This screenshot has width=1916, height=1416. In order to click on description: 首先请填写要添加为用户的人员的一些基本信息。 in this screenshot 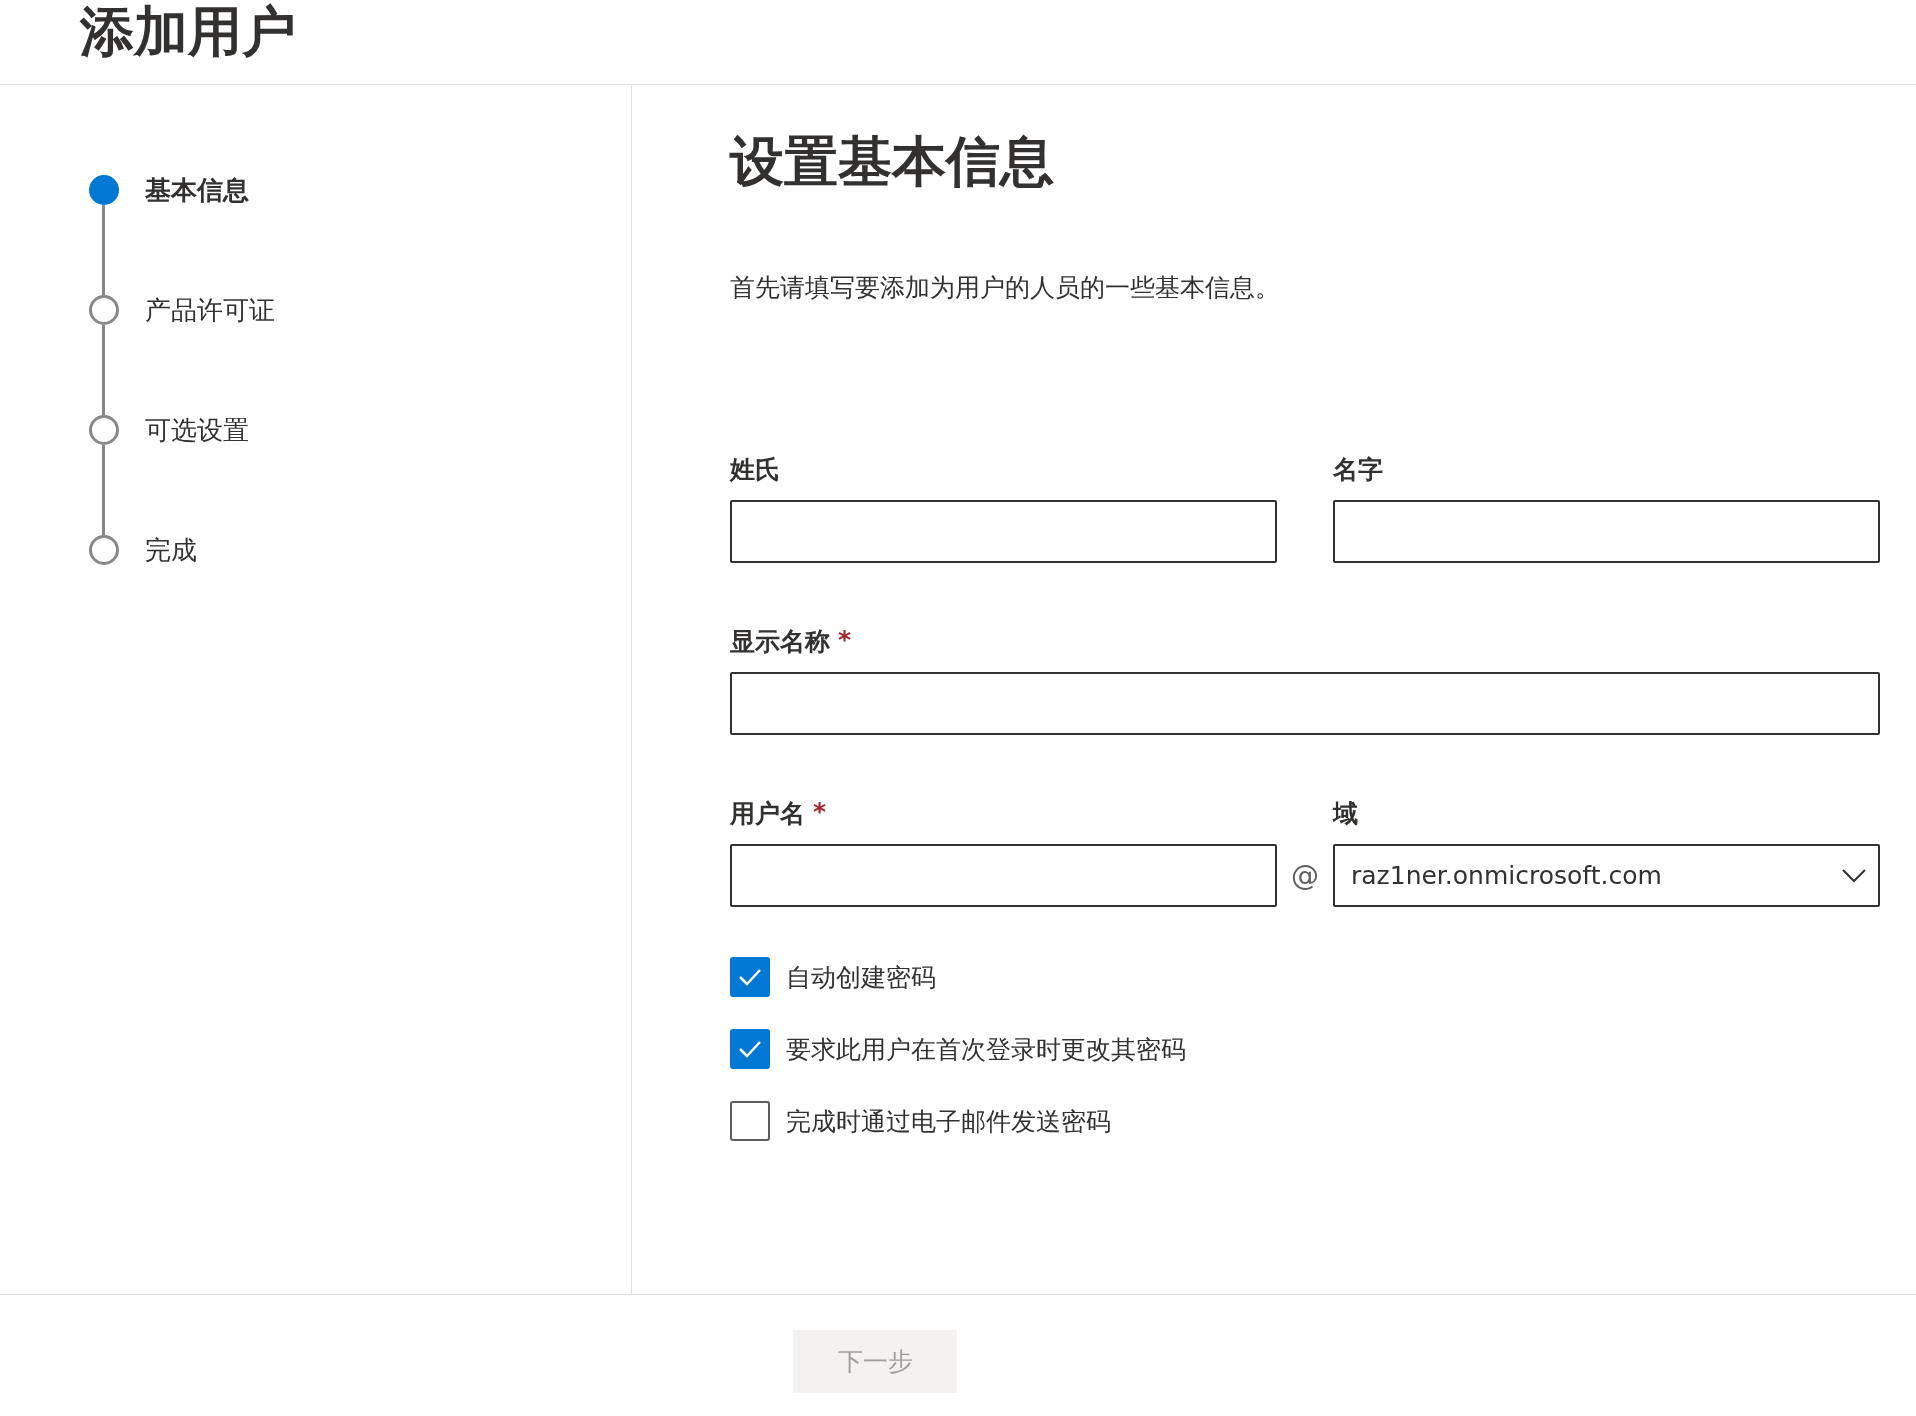, I will do `click(1005, 288)`.